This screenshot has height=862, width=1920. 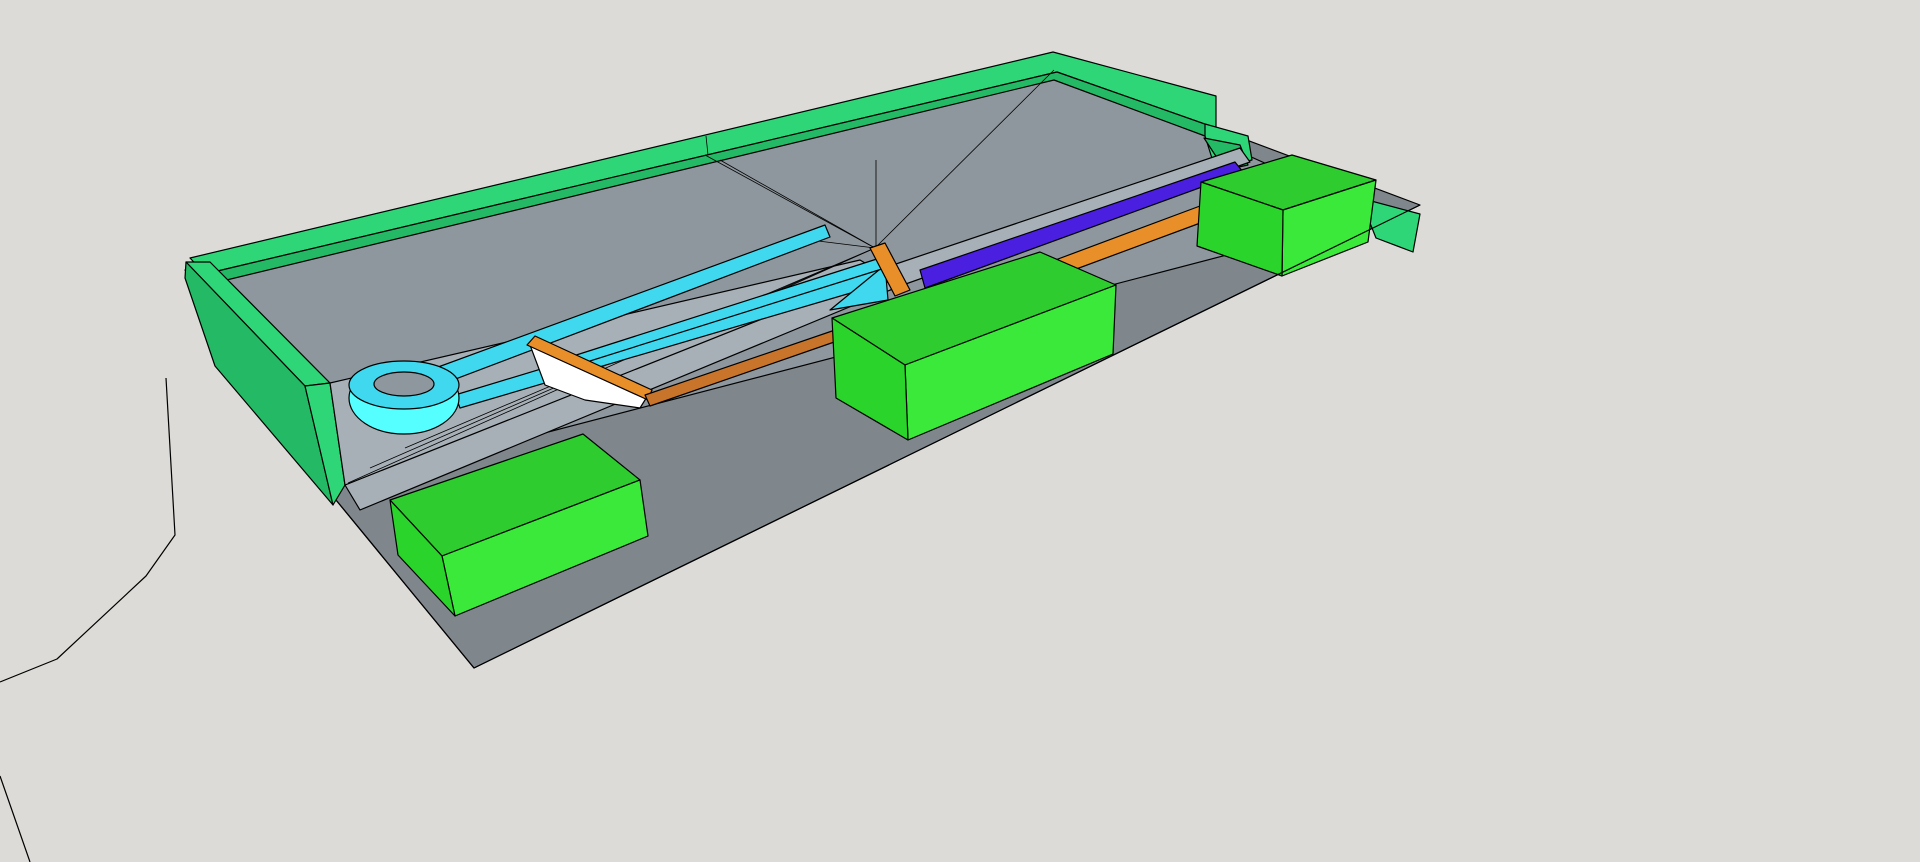 What do you see at coordinates (15, 818) in the screenshot?
I see `ground-sketch-line-lower` at bounding box center [15, 818].